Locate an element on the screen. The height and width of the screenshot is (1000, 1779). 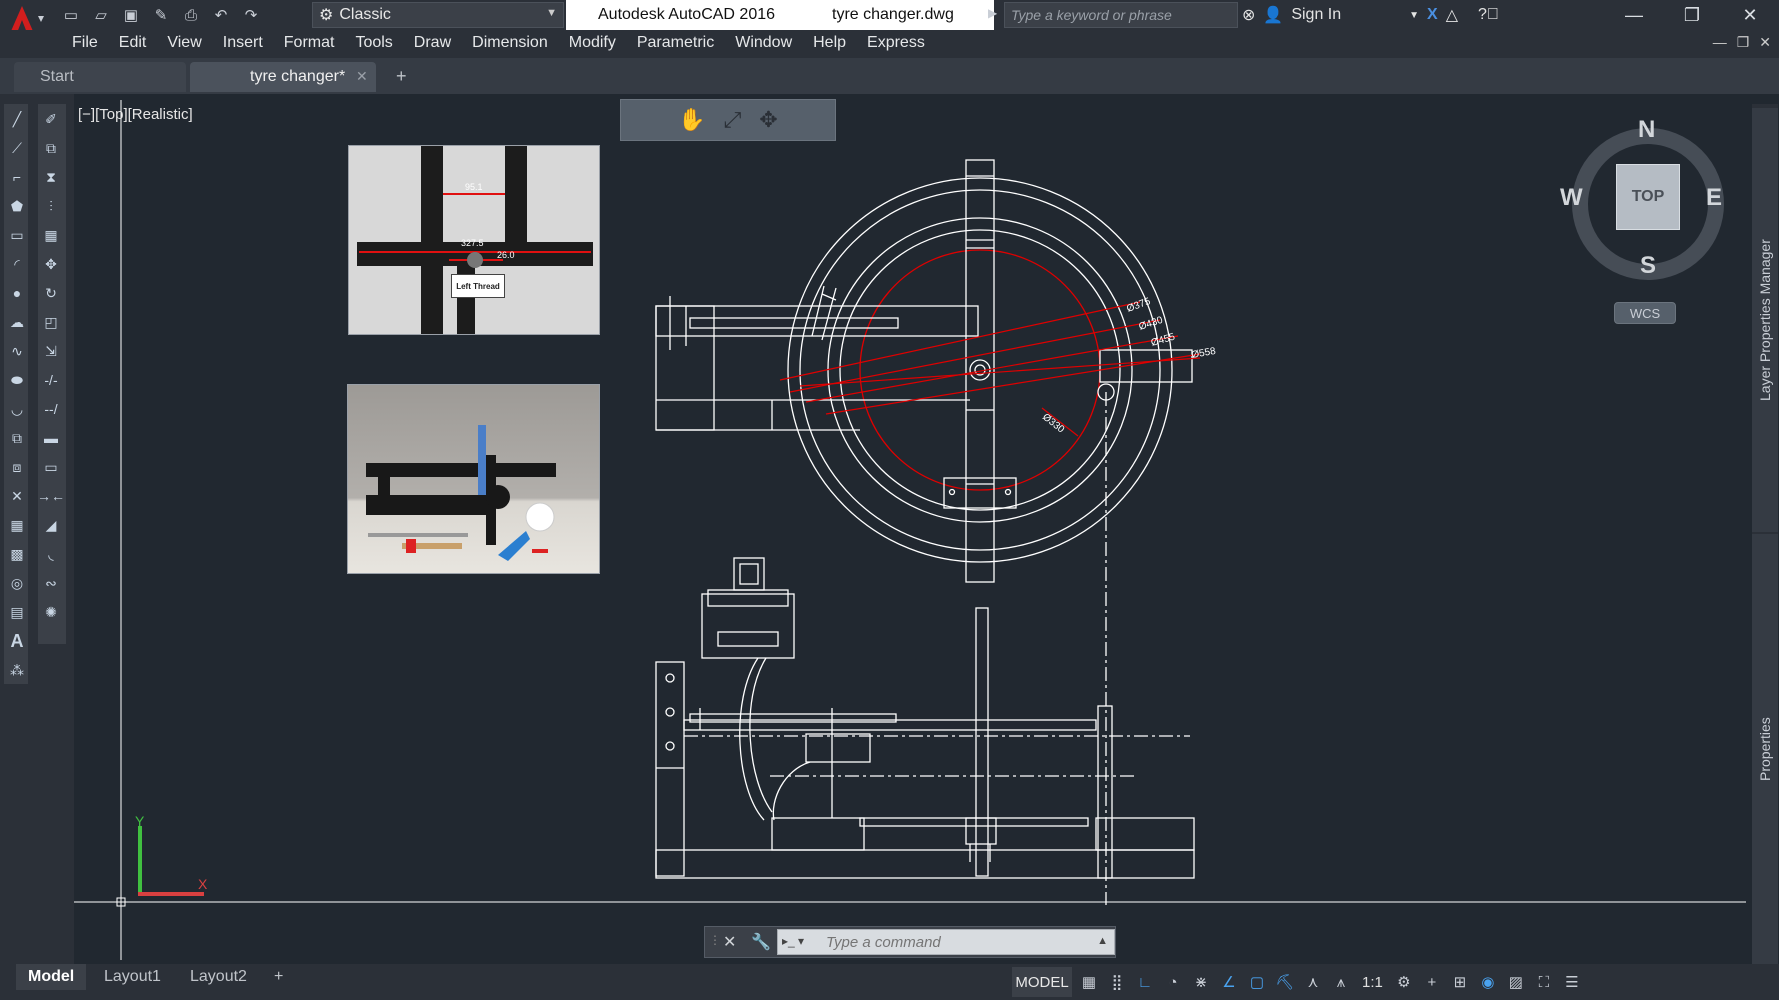
workspace-gear-icon: ⚙ is located at coordinates (1404, 982).